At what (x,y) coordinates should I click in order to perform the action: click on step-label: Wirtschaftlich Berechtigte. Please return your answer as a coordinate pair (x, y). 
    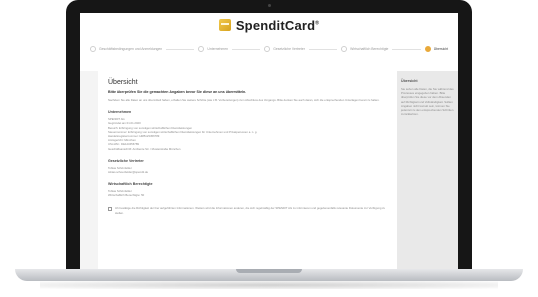
    Looking at the image, I should click on (369, 49).